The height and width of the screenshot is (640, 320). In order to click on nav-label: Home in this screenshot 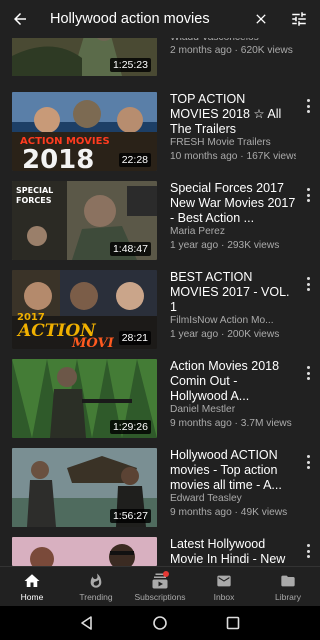, I will do `click(32, 596)`.